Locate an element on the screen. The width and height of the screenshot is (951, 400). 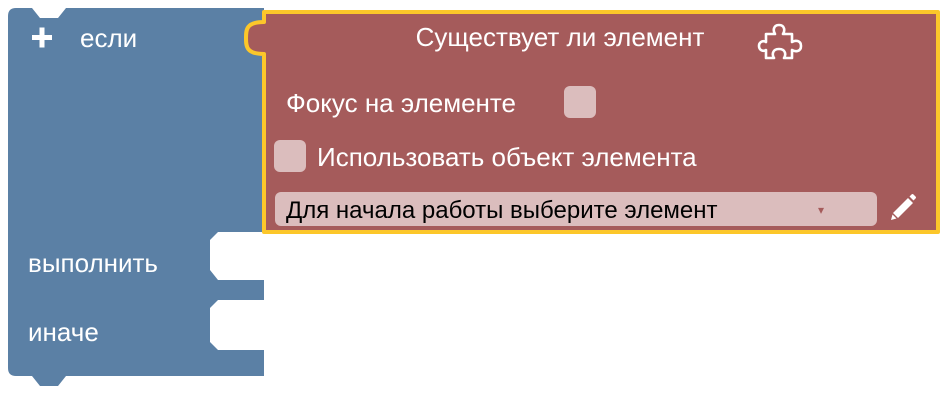
do-label: выполнить is located at coordinates (93, 263).